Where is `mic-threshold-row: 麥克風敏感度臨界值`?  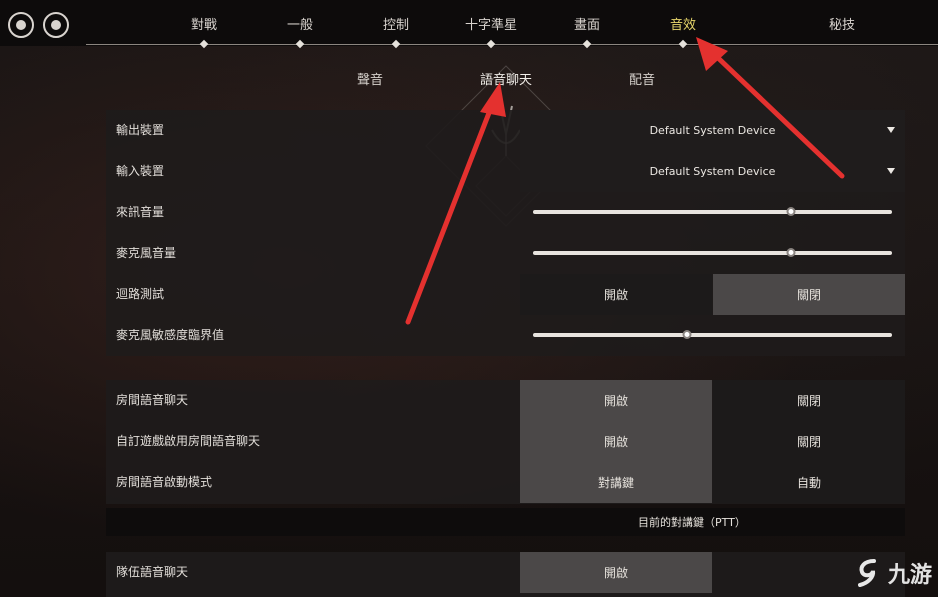
mic-threshold-row: 麥克風敏感度臨界值 is located at coordinates (505, 335).